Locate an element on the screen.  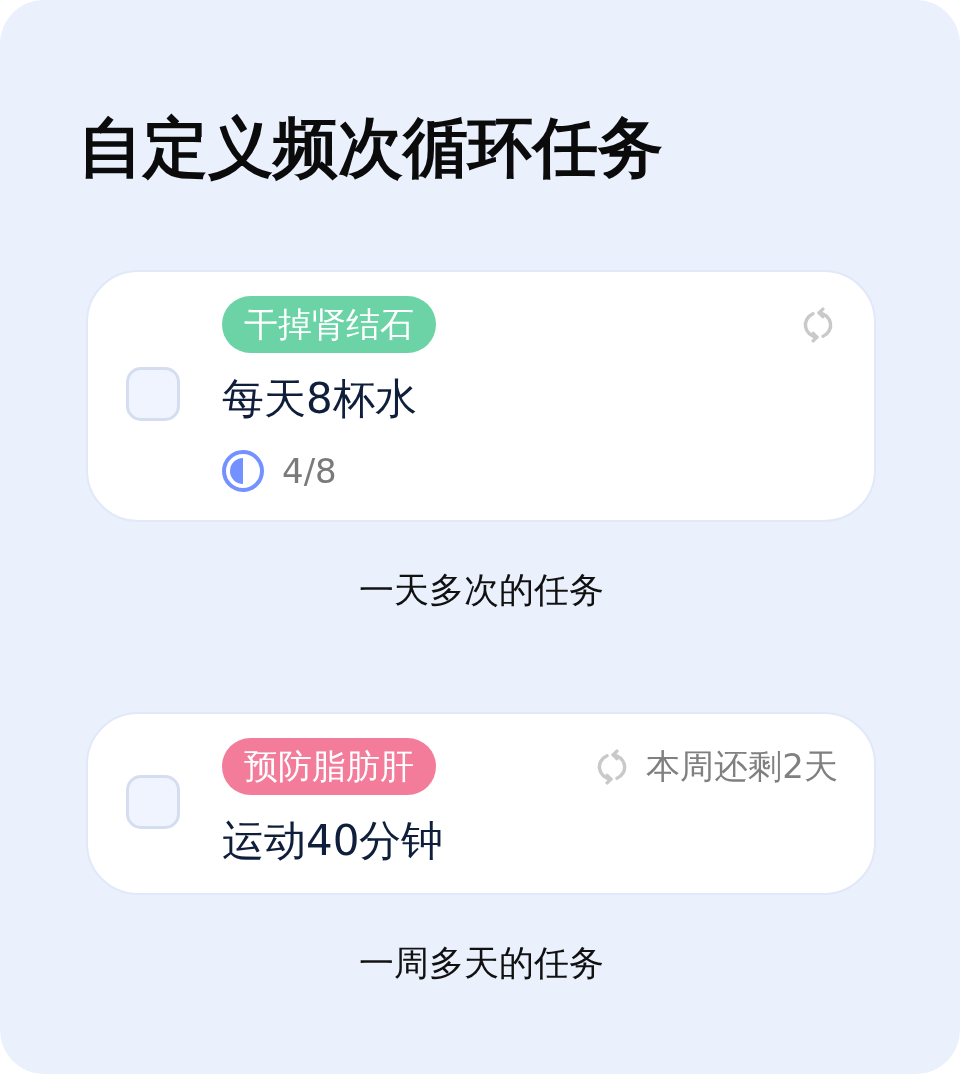
caption-text: 一天多次的任务 is located at coordinates (481, 590).